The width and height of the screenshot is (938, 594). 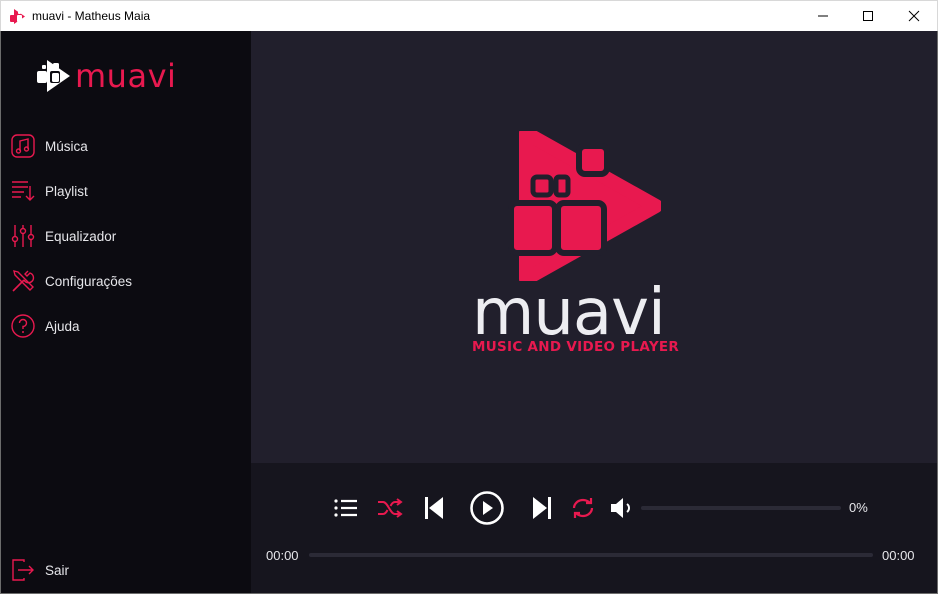 What do you see at coordinates (23, 146) in the screenshot?
I see `music-note-icon` at bounding box center [23, 146].